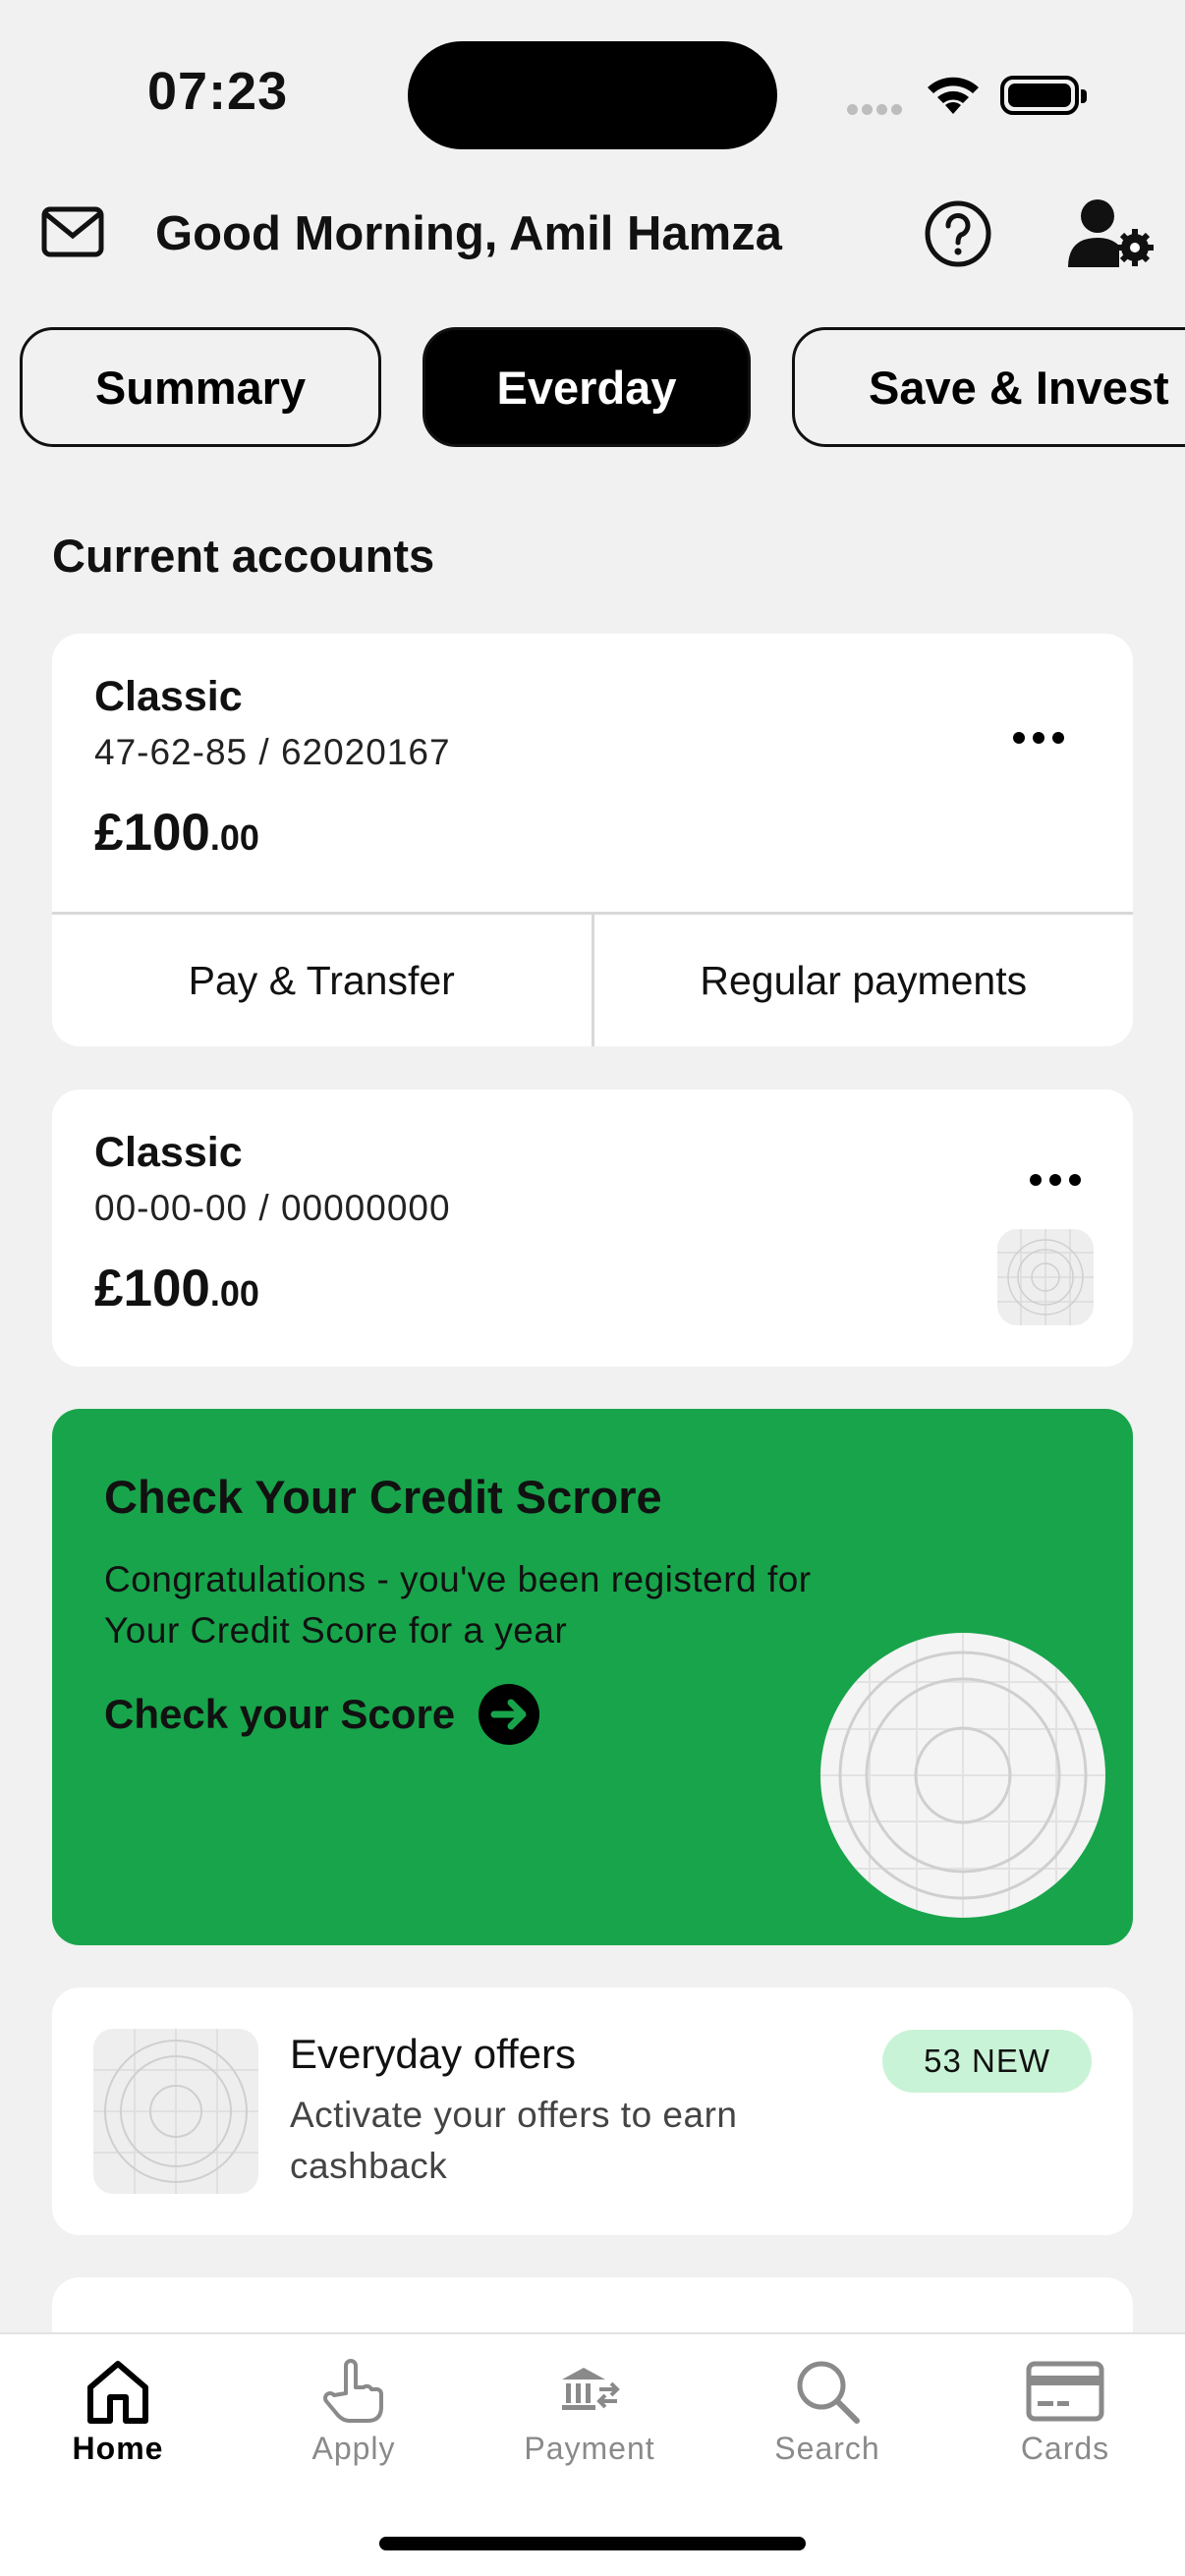 This screenshot has height=2576, width=1185. I want to click on arrow-right-circle-icon, so click(509, 1714).